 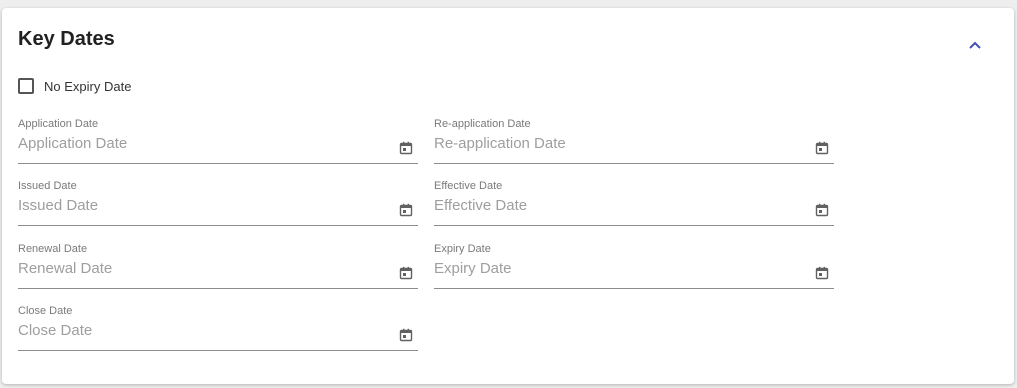 What do you see at coordinates (619, 205) in the screenshot?
I see `effective-date-input` at bounding box center [619, 205].